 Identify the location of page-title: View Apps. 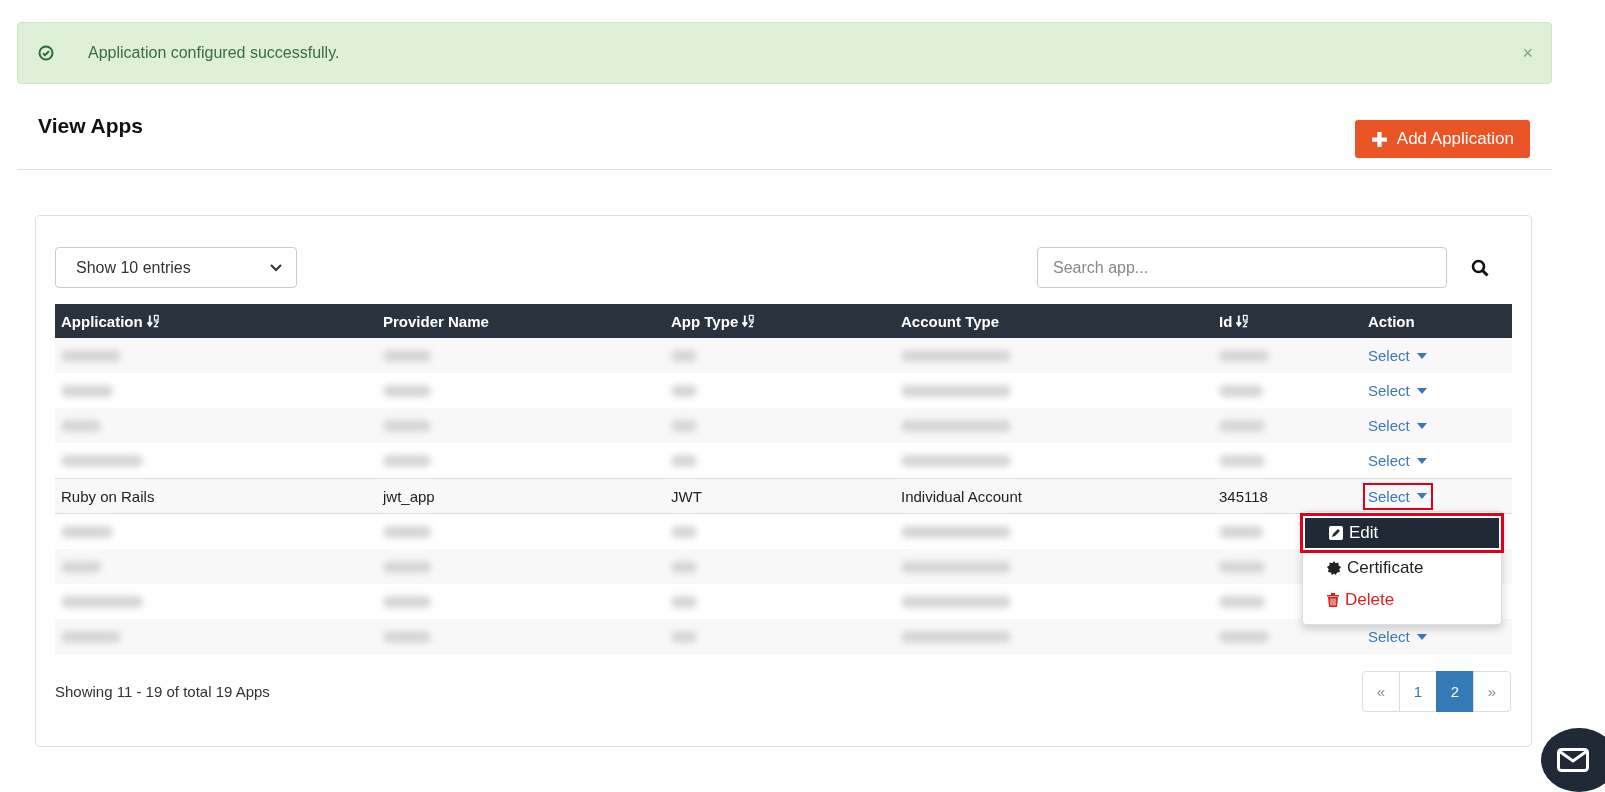
(91, 126).